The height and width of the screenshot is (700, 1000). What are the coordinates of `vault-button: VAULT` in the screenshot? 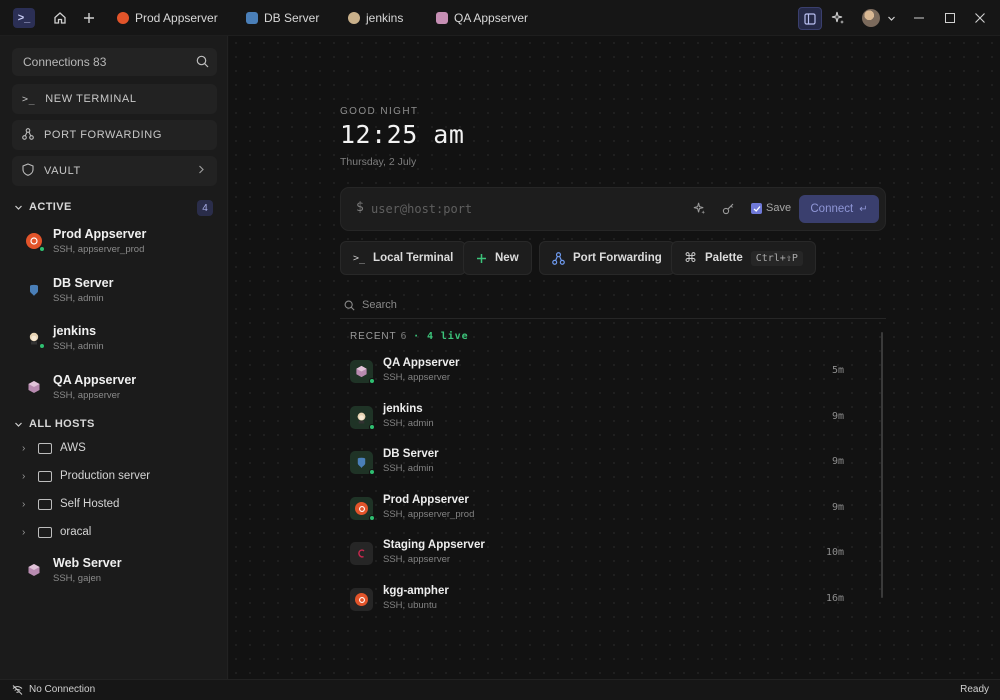 It's located at (114, 171).